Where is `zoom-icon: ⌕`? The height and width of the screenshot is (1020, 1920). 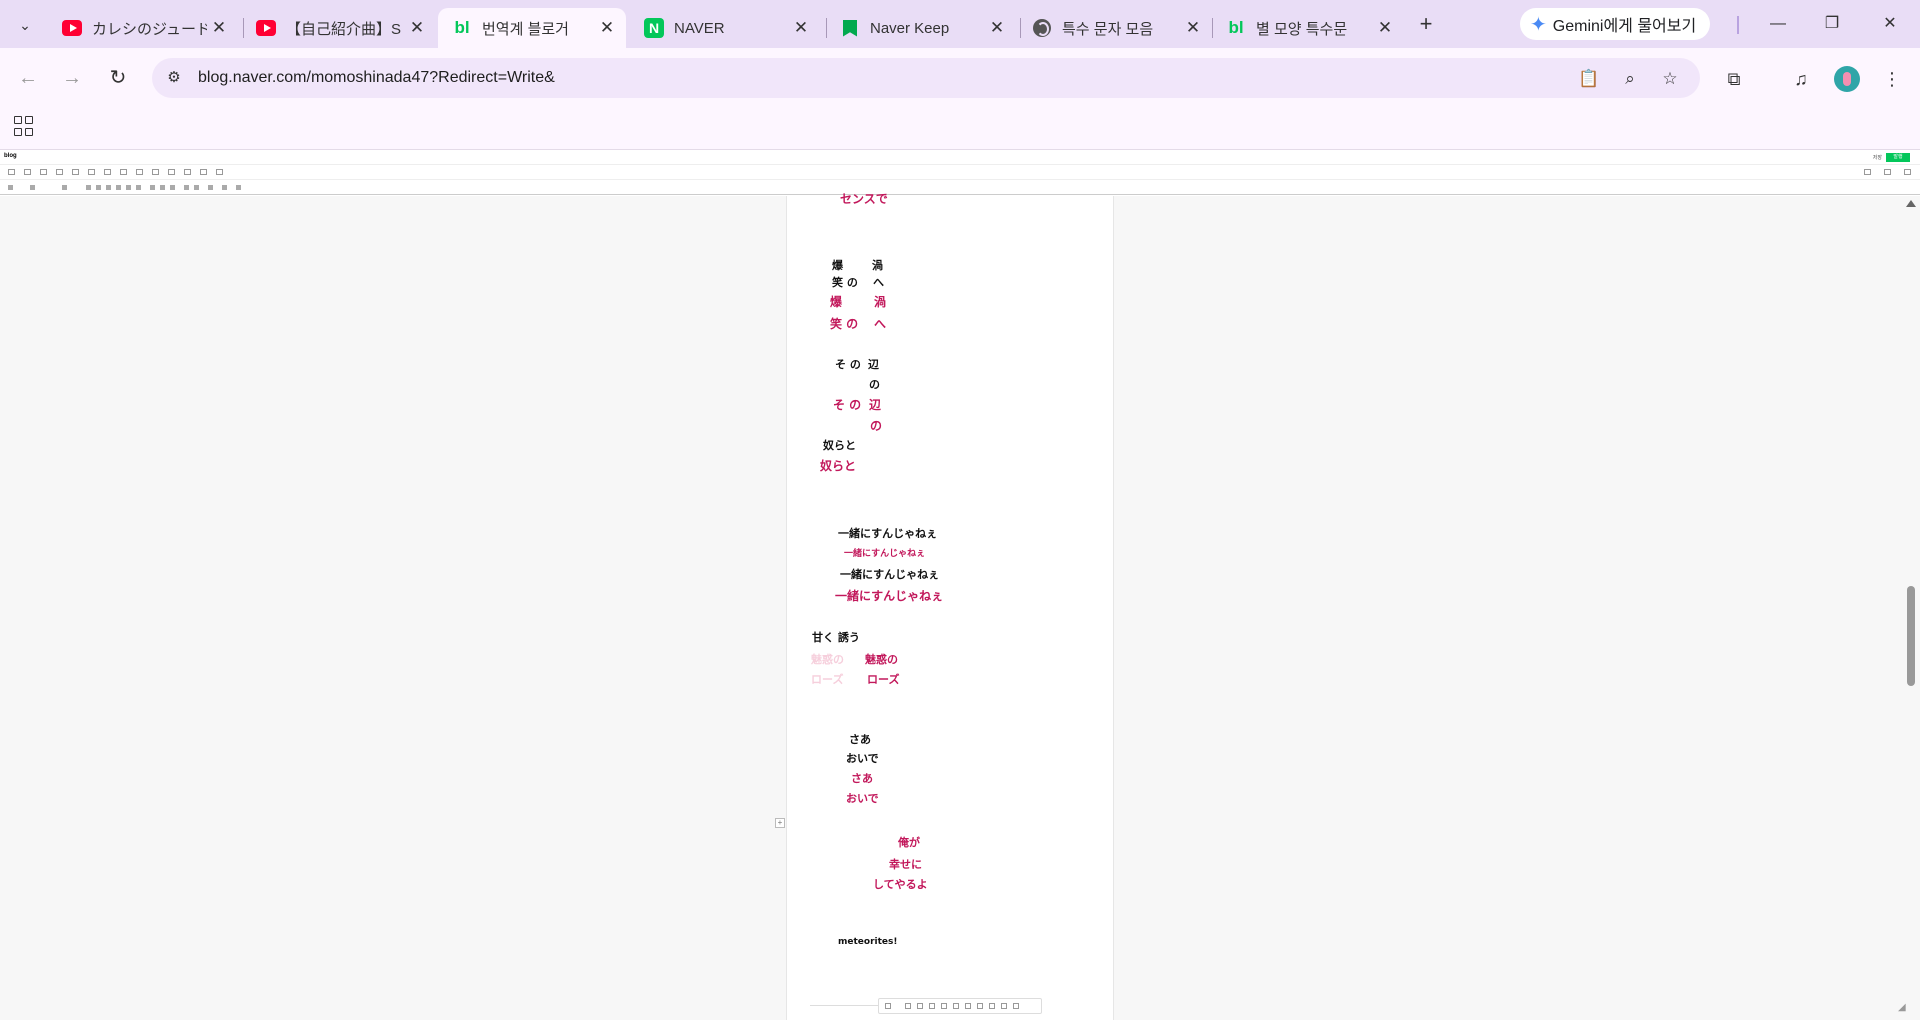
zoom-icon: ⌕ is located at coordinates (1630, 79).